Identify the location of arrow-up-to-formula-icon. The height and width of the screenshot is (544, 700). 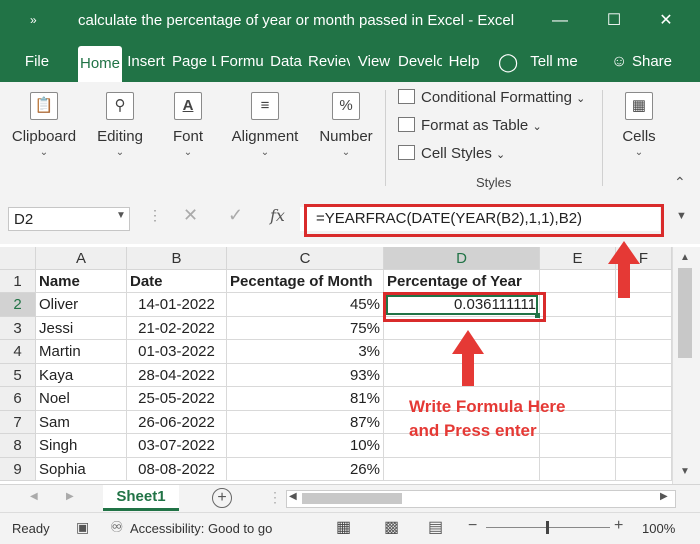
(624, 269).